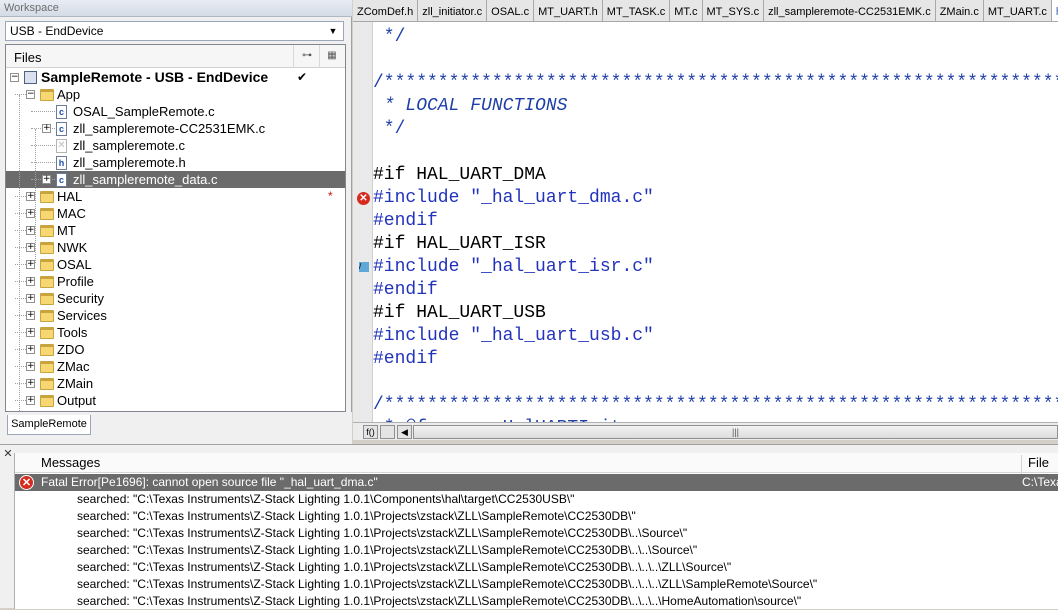  What do you see at coordinates (307, 56) in the screenshot?
I see `build-status-icon: ⊶` at bounding box center [307, 56].